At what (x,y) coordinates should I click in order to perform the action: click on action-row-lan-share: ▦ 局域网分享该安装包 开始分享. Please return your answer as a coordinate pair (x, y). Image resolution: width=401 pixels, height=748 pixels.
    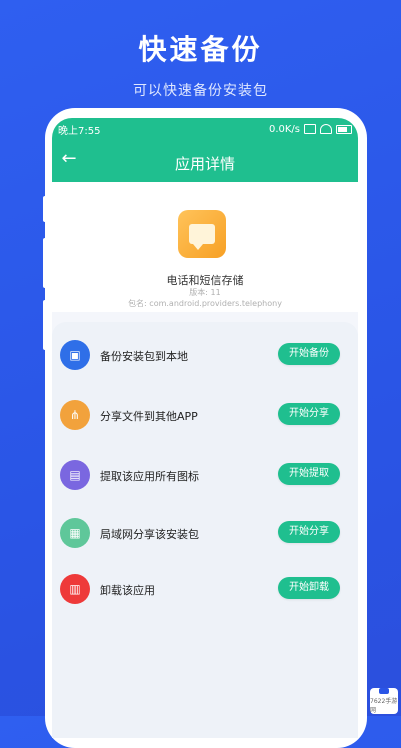
    Looking at the image, I should click on (205, 532).